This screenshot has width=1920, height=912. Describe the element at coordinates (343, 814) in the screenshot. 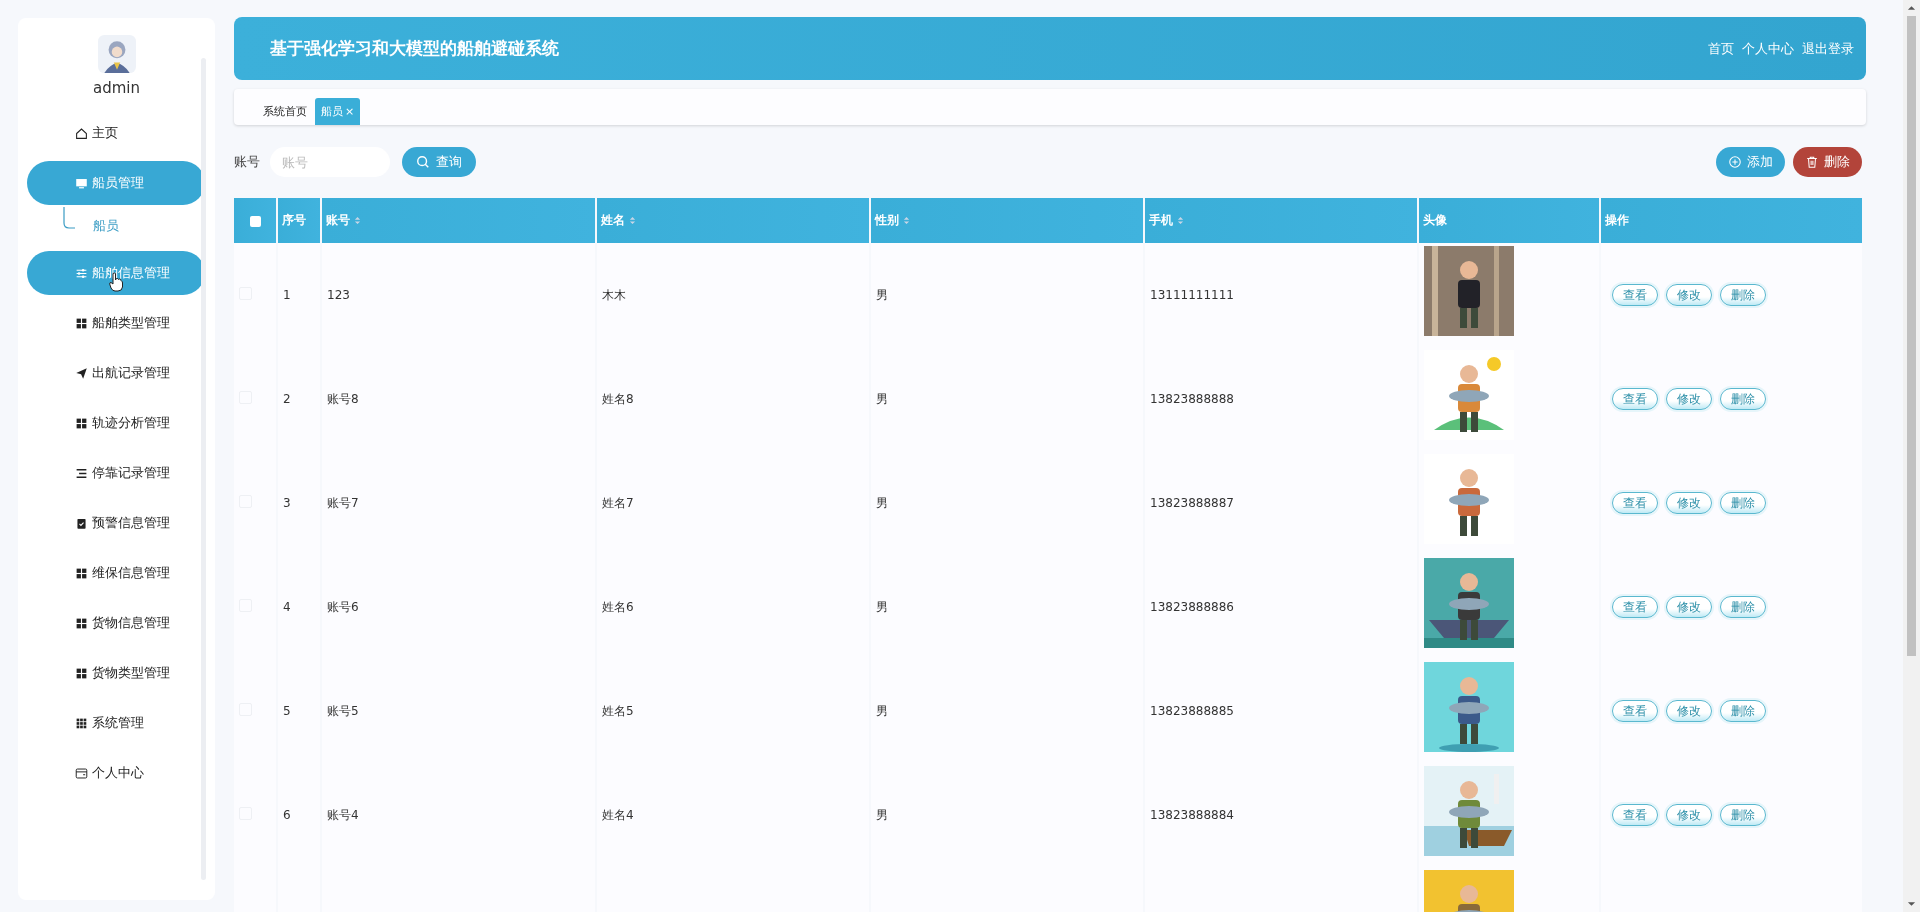

I see `table-cell: 账号4` at that location.